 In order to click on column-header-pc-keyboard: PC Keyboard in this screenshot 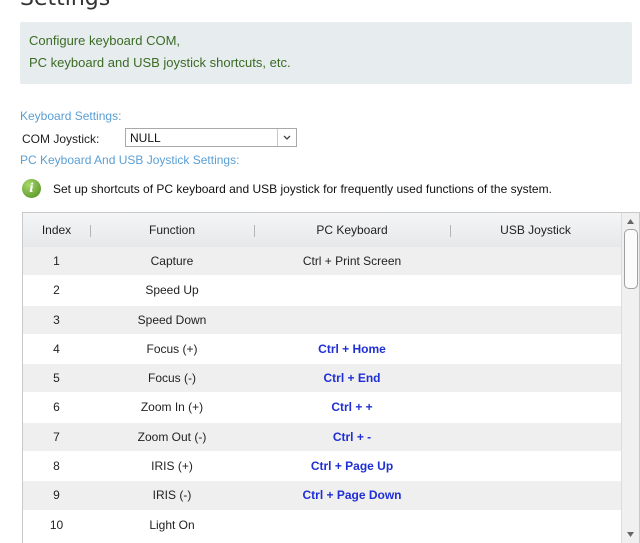, I will do `click(352, 230)`.